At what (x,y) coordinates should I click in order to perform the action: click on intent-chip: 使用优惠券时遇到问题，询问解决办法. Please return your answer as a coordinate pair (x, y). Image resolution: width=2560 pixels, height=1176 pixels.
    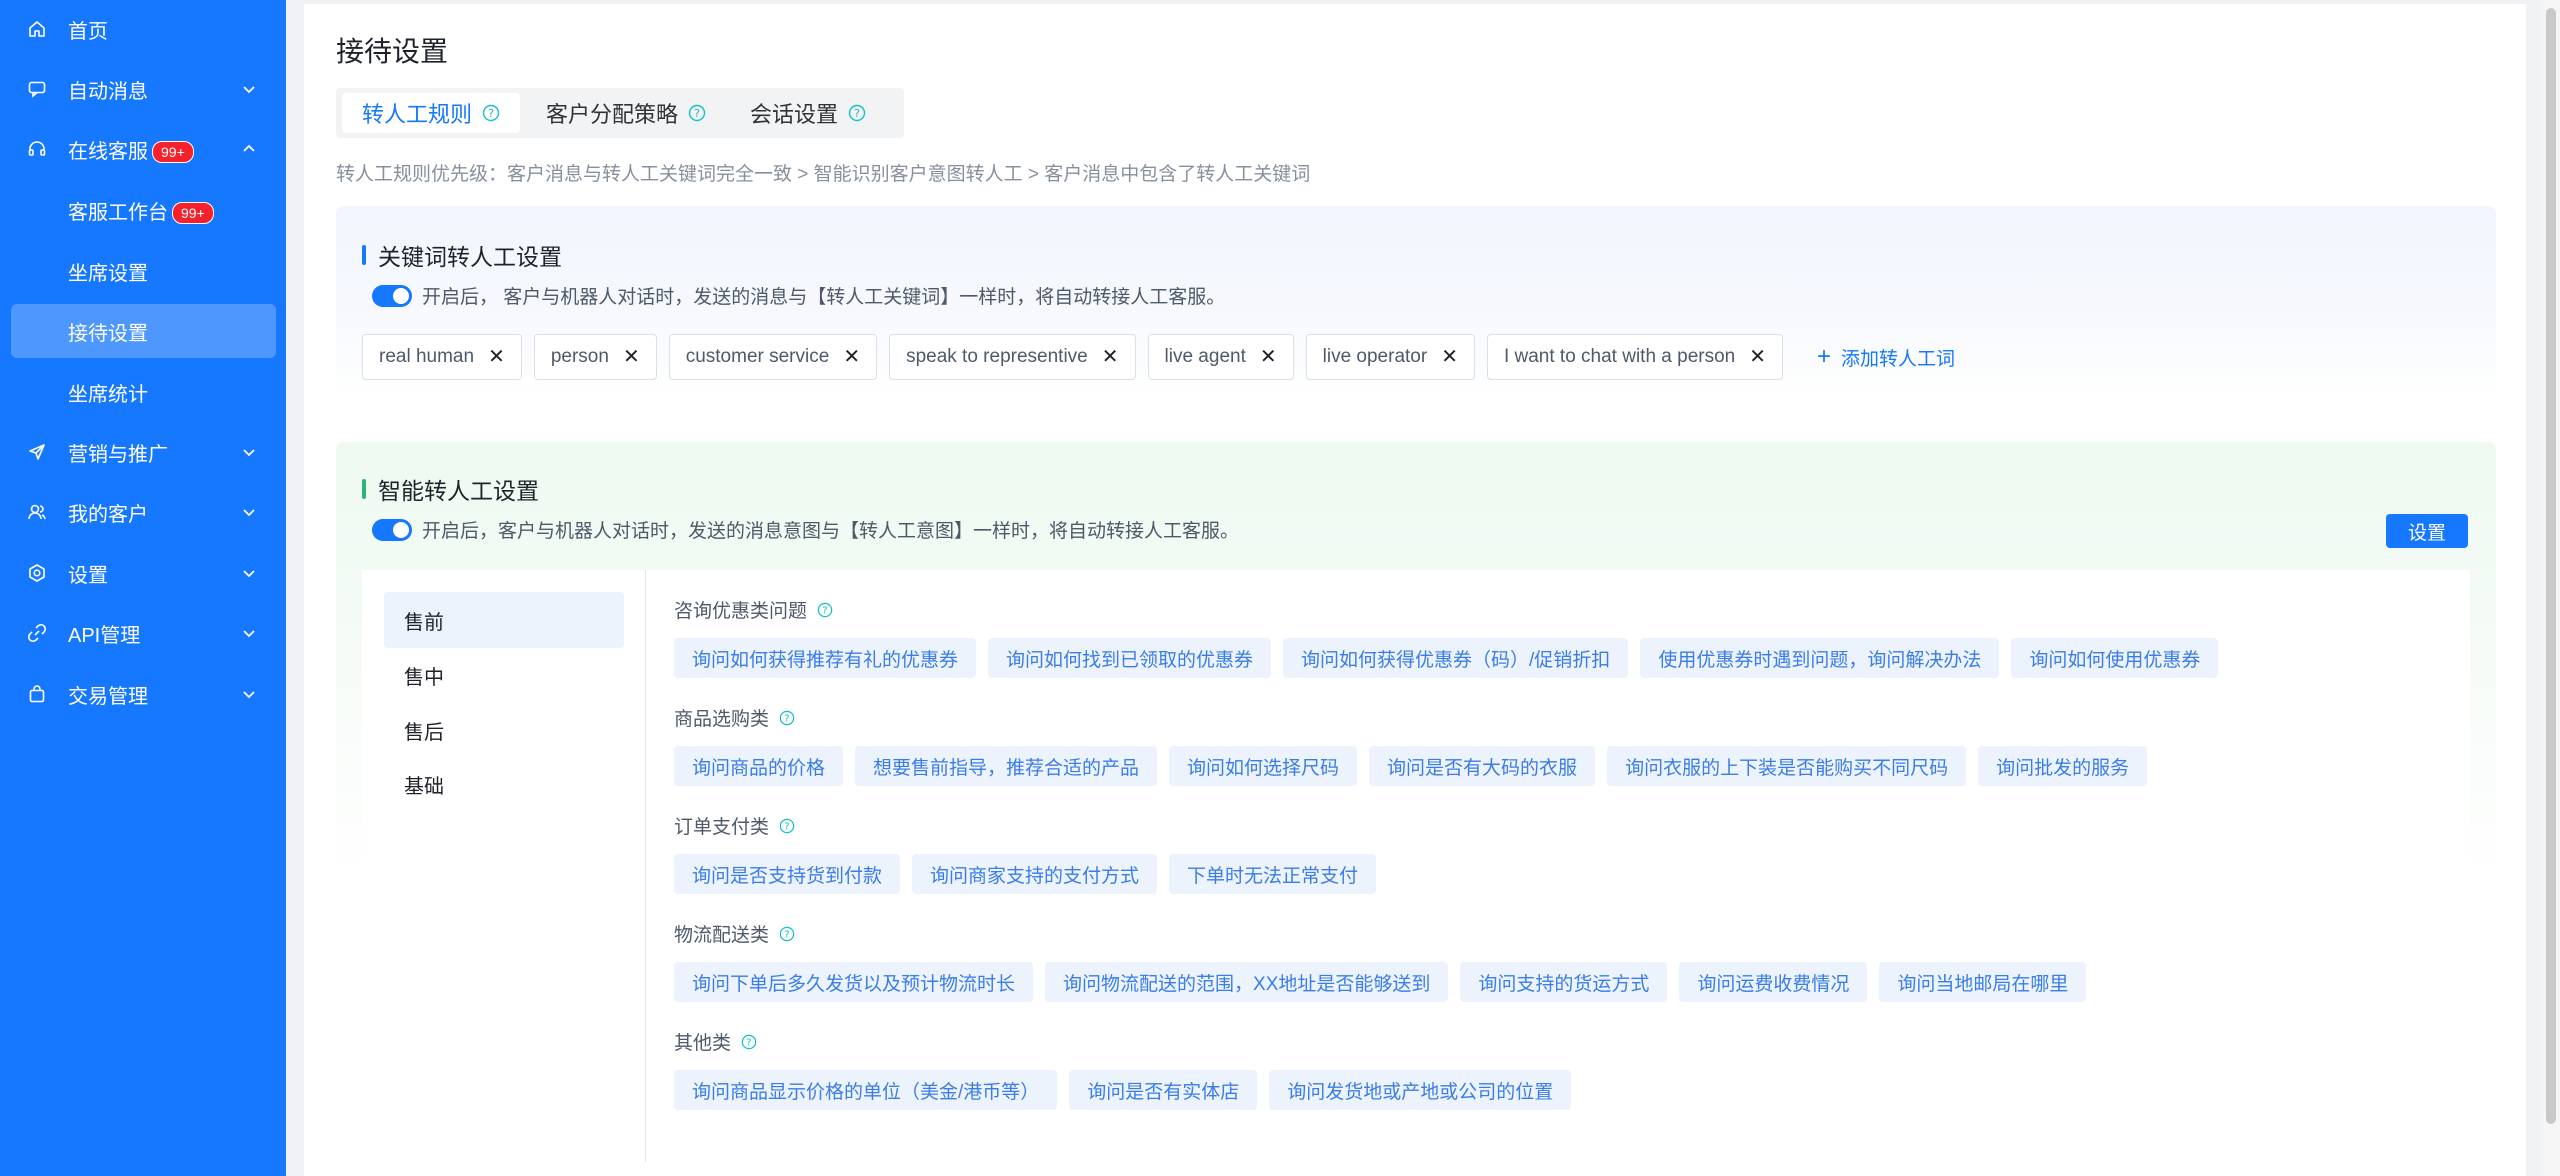
    Looking at the image, I should click on (1820, 658).